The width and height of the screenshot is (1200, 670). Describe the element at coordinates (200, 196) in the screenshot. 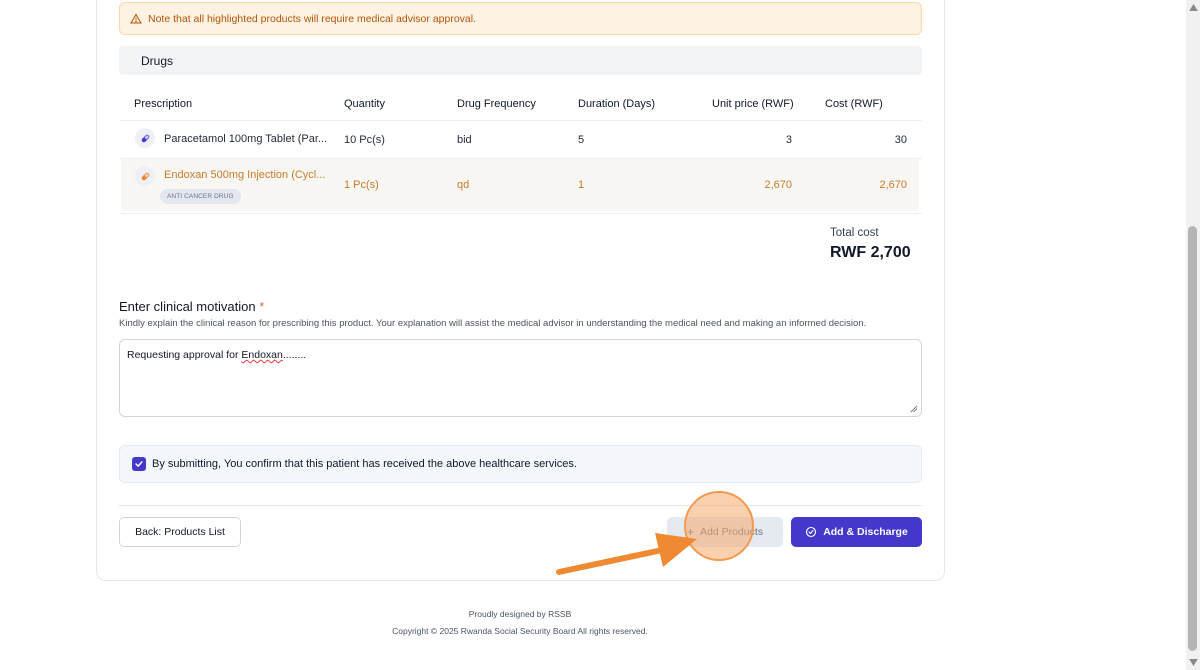

I see `drug-category-badge: ANTI CANCER DRUG` at that location.